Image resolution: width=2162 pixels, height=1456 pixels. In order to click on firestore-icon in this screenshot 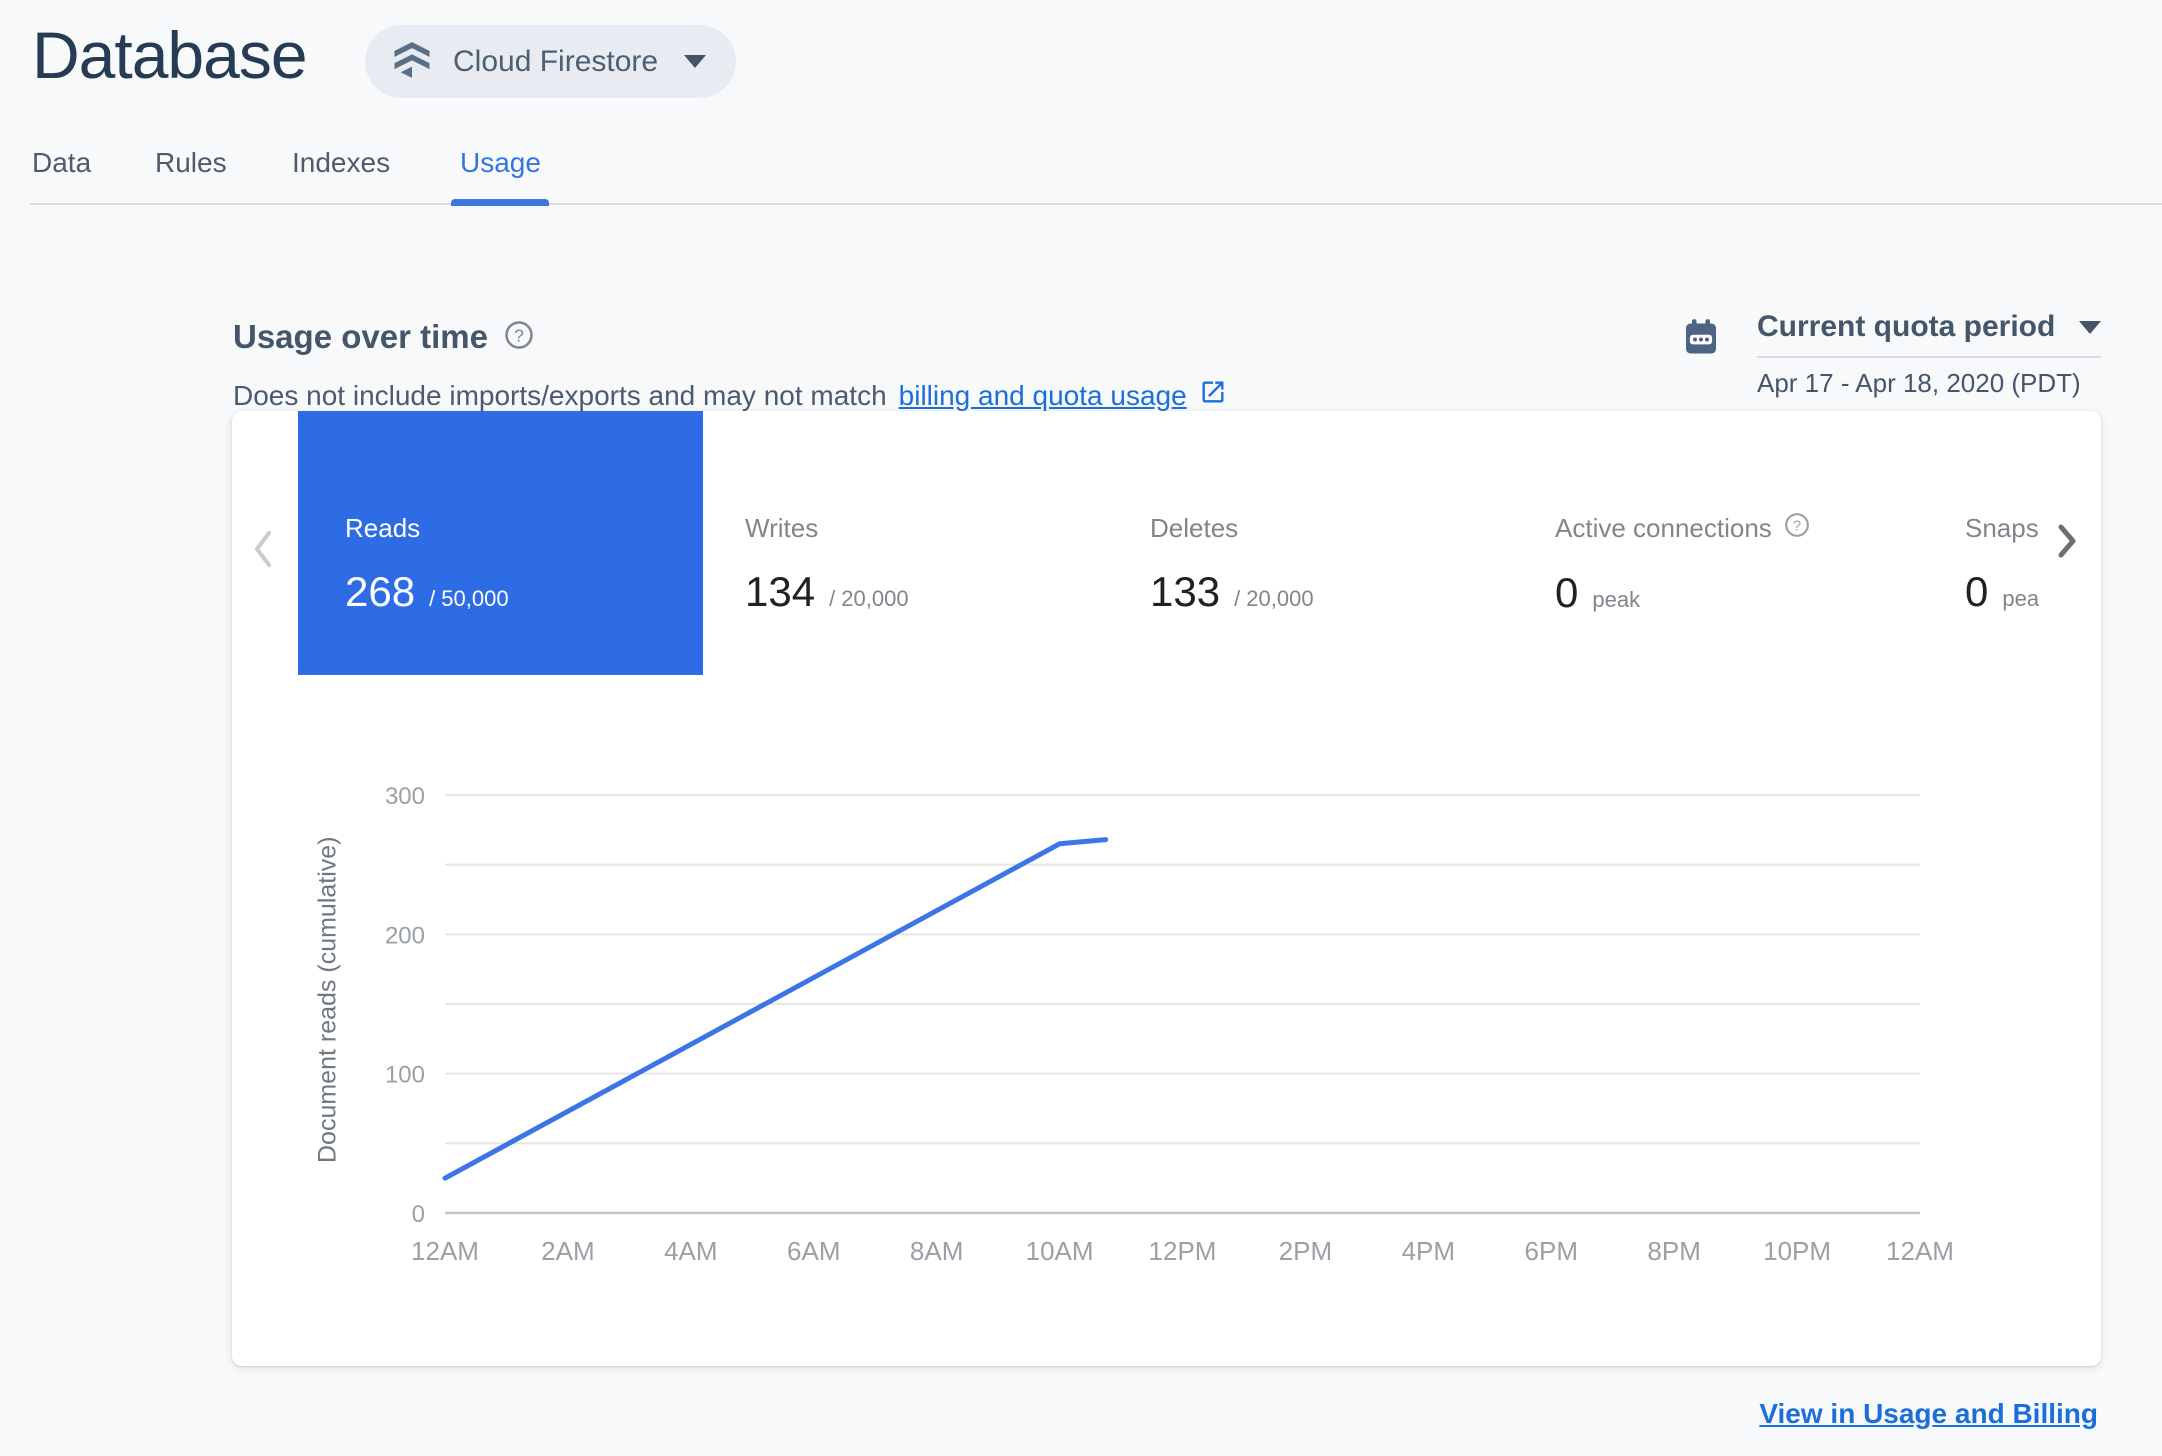, I will do `click(412, 61)`.